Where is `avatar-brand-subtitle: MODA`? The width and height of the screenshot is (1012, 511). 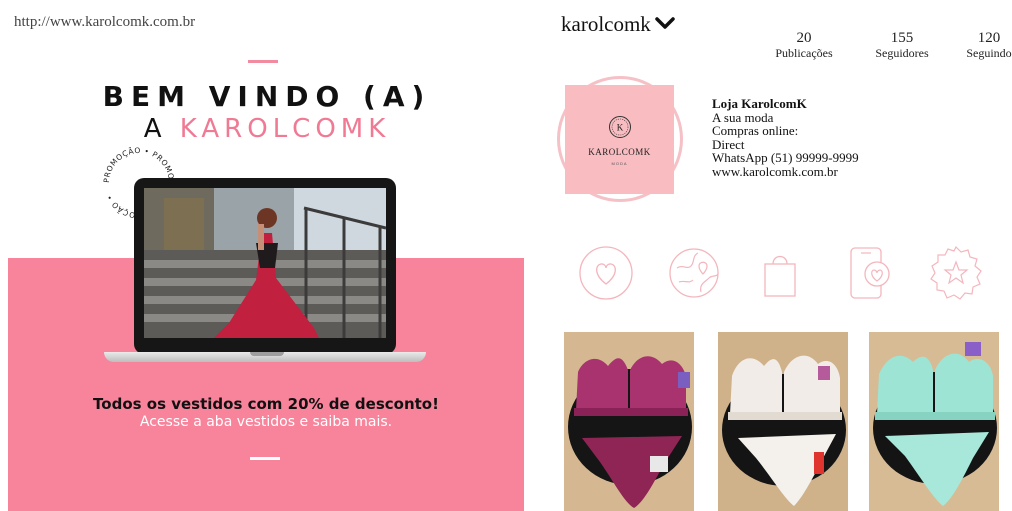 avatar-brand-subtitle: MODA is located at coordinates (619, 163).